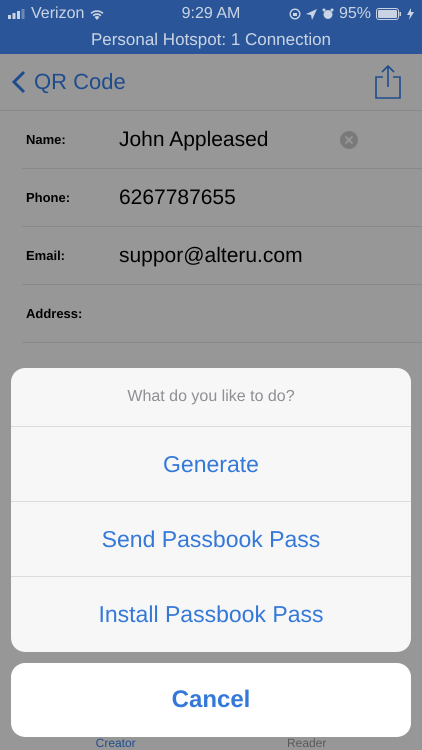 The height and width of the screenshot is (750, 422). Describe the element at coordinates (97, 14) in the screenshot. I see `wifi-icon` at that location.